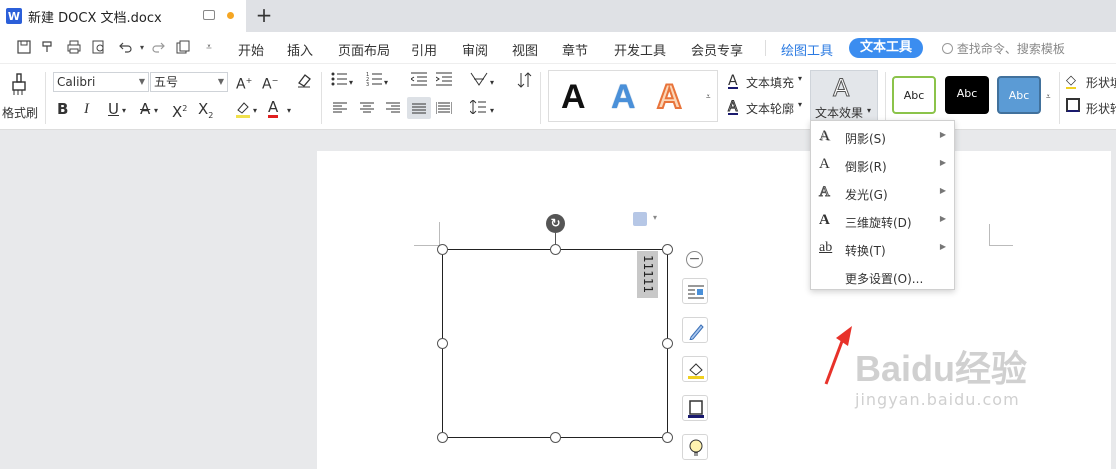 The height and width of the screenshot is (469, 1116). Describe the element at coordinates (1019, 95) in the screenshot. I see `shape-style-blue: Abc` at that location.